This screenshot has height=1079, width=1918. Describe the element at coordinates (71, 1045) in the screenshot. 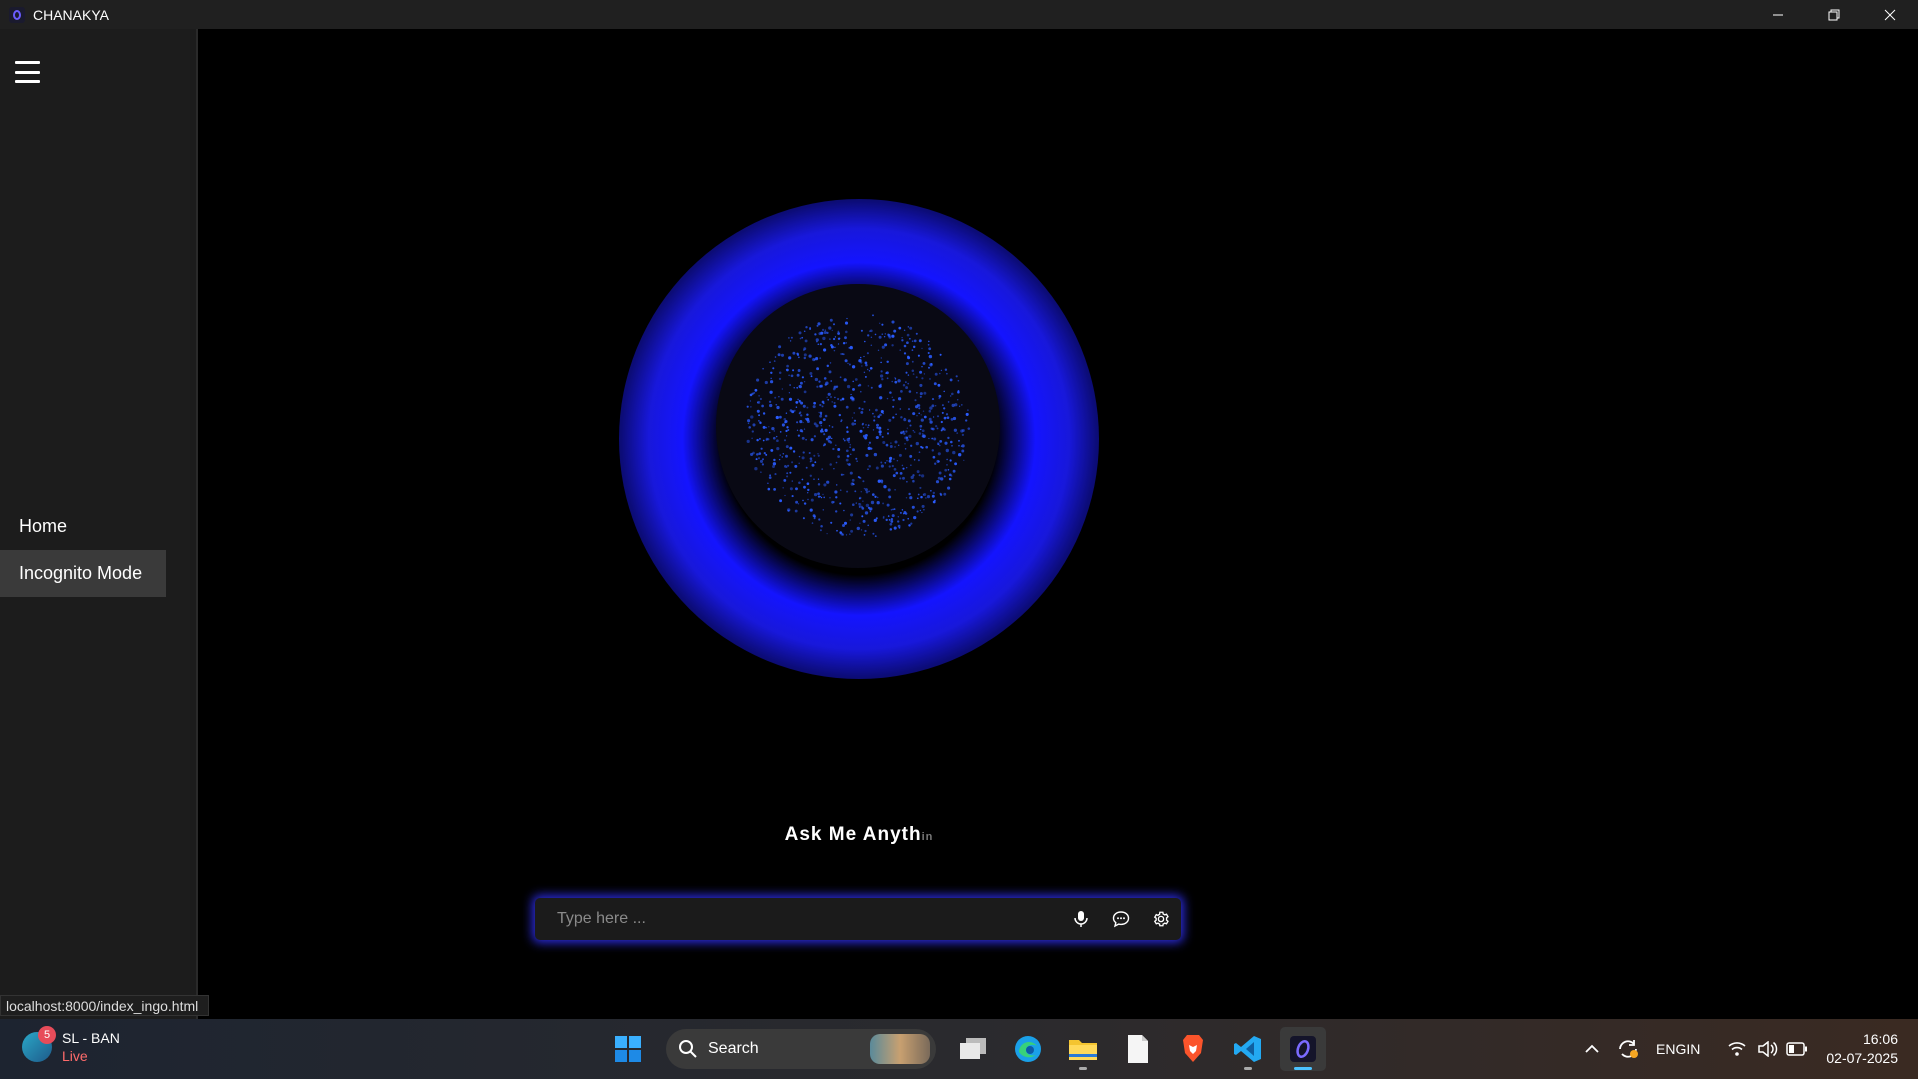

I see `news-widget: 5 SL - BAN Live` at that location.